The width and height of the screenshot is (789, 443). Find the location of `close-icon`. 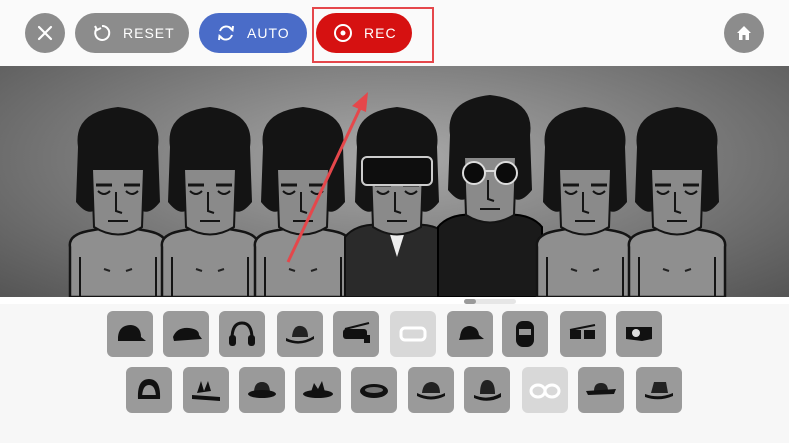

close-icon is located at coordinates (45, 33).